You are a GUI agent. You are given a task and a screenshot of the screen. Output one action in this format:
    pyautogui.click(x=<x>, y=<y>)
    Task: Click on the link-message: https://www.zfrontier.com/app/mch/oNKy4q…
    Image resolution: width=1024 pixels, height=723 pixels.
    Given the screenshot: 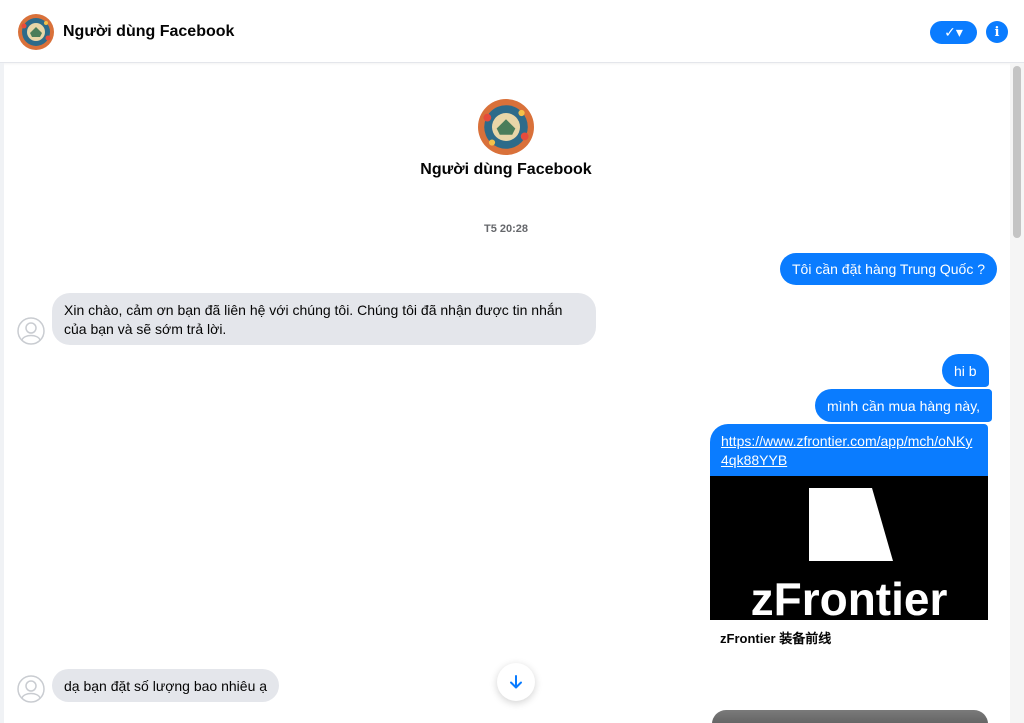 What is the action you would take?
    pyautogui.click(x=849, y=540)
    